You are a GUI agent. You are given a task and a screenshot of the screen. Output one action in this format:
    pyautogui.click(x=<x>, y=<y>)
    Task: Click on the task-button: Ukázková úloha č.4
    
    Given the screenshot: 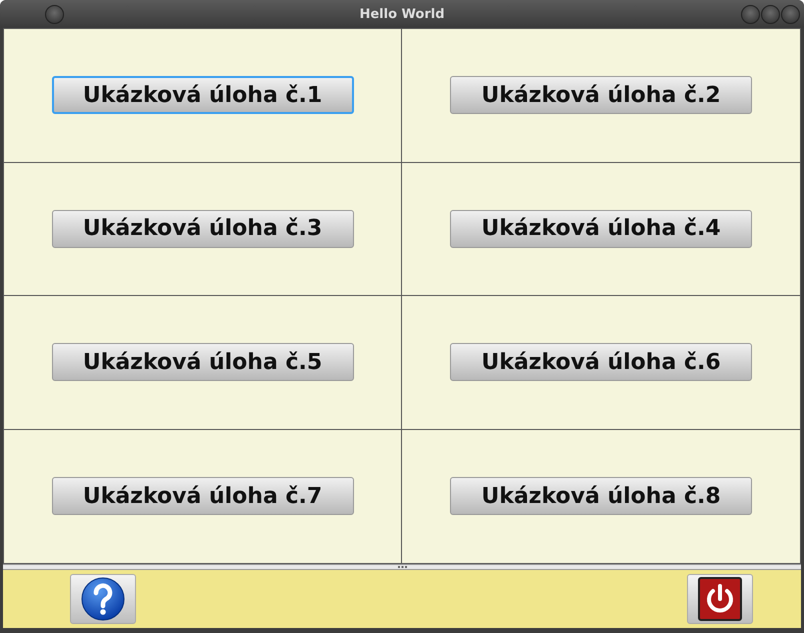 What is the action you would take?
    pyautogui.click(x=601, y=229)
    